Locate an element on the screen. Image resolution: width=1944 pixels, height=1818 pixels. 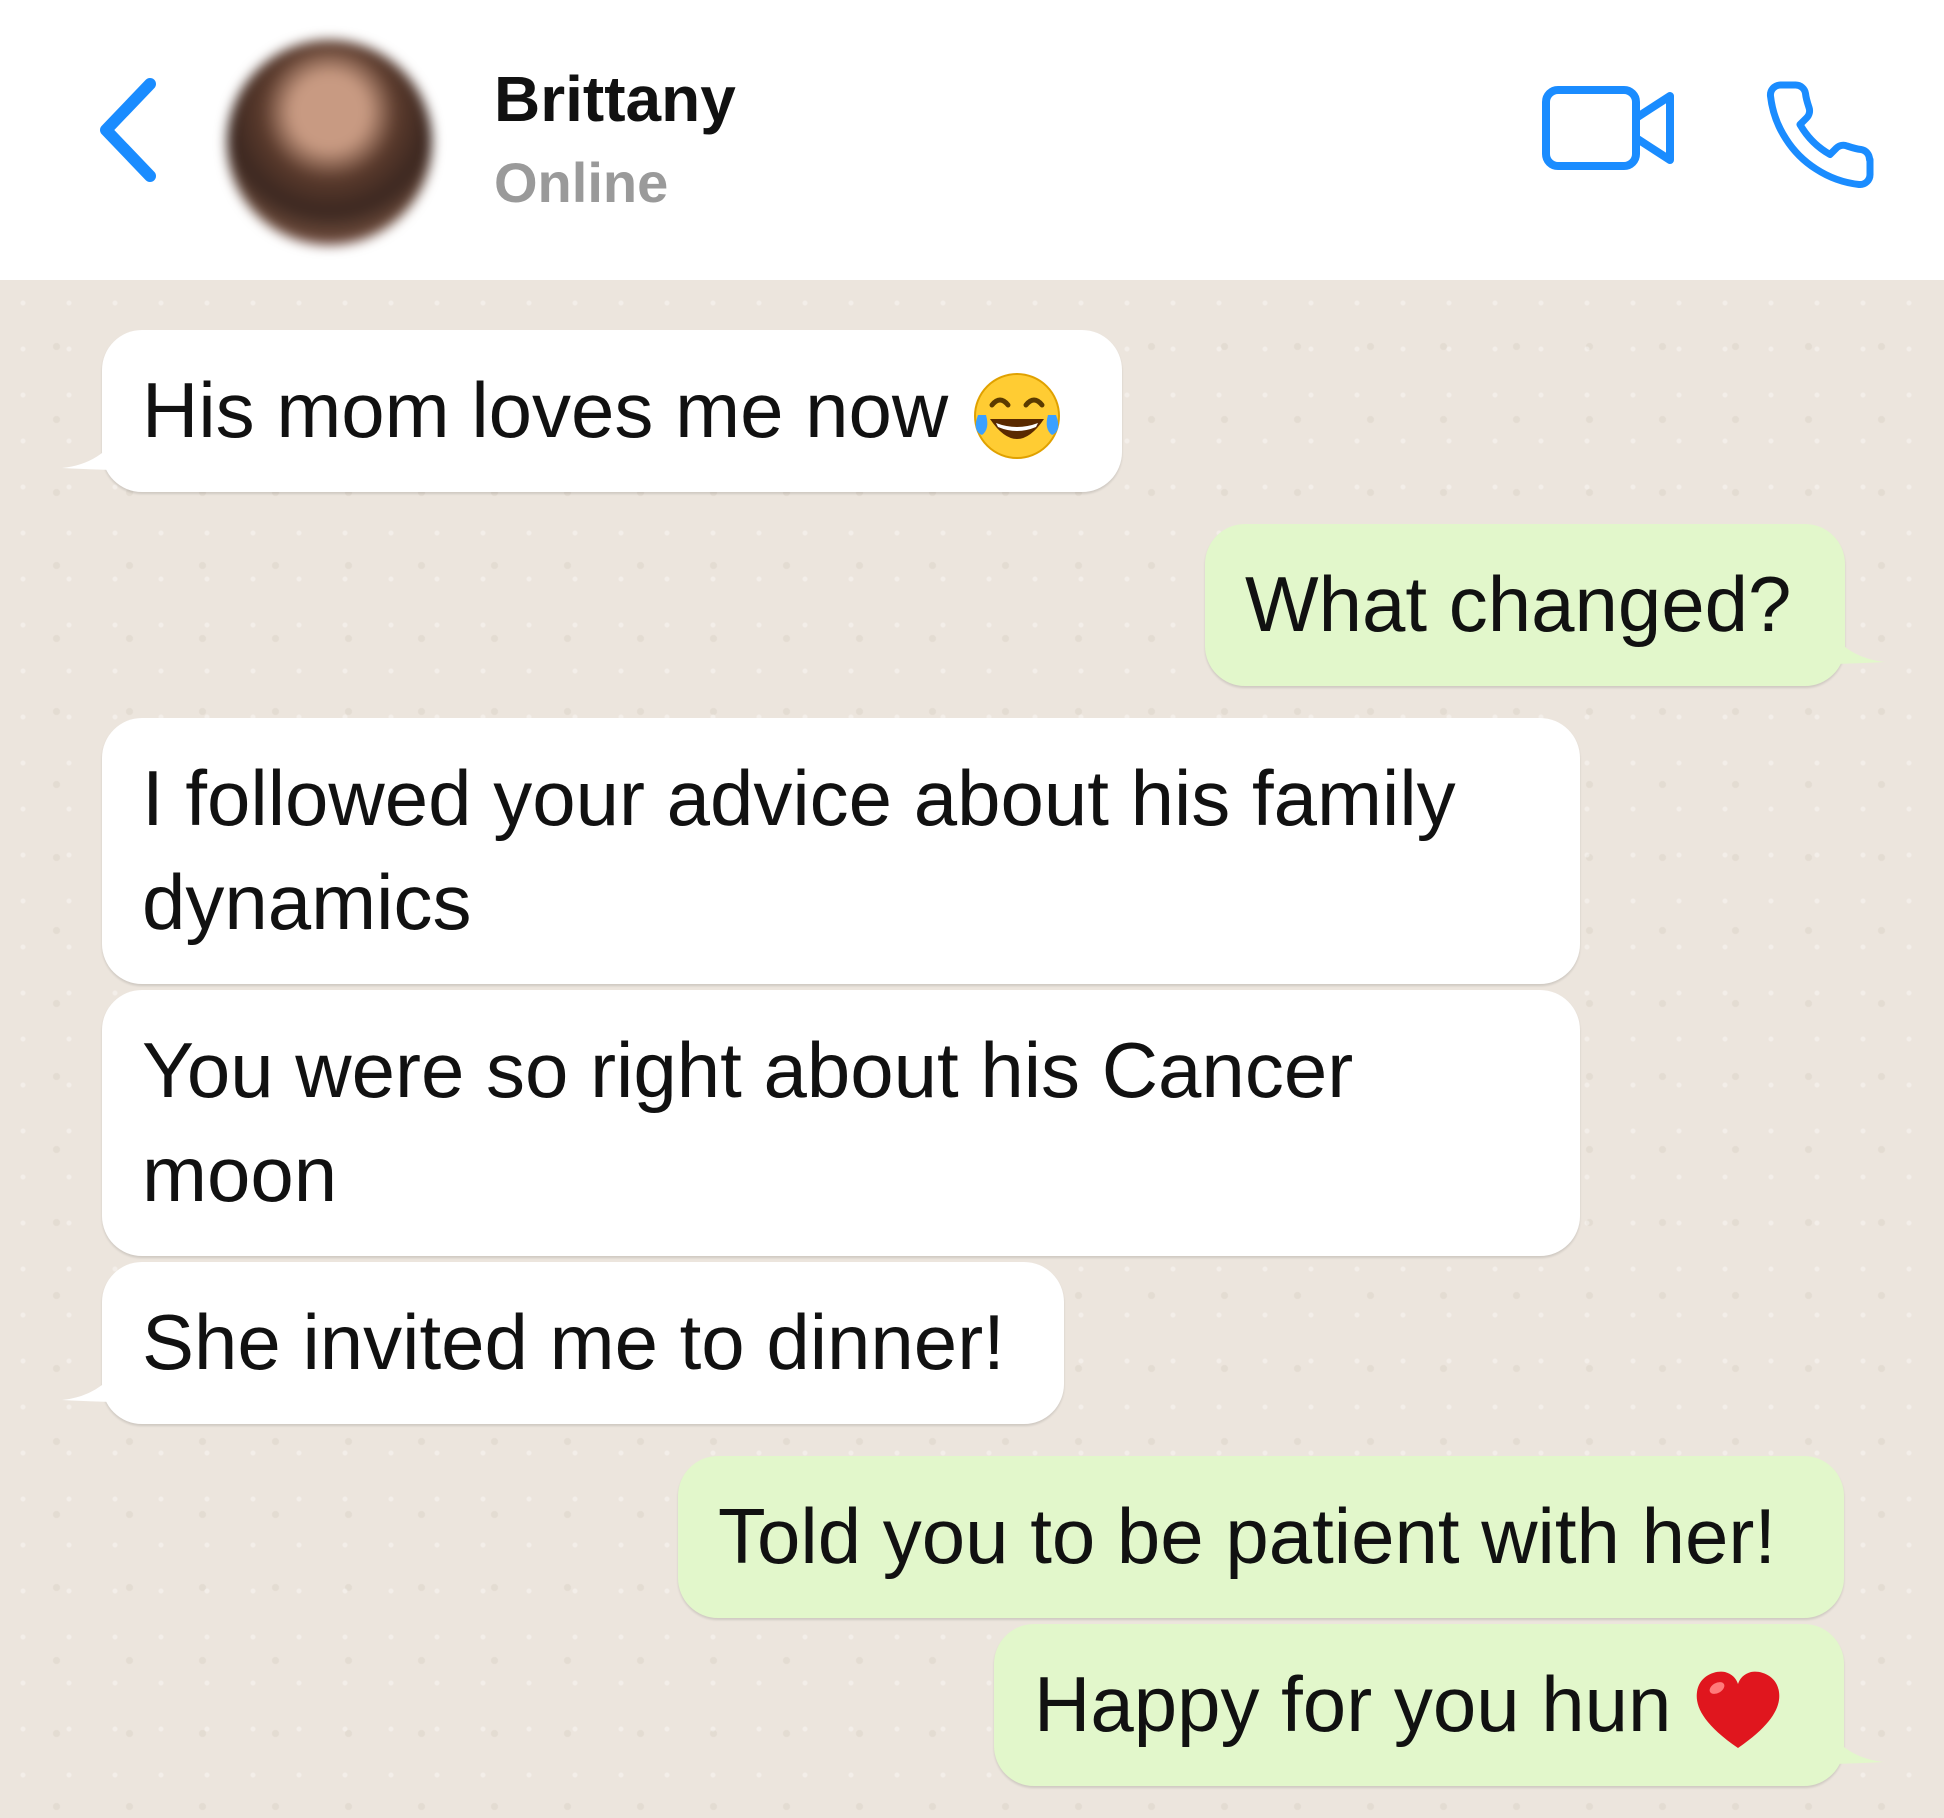
message-text: Told you to be patient with her! is located at coordinates (1247, 1536).